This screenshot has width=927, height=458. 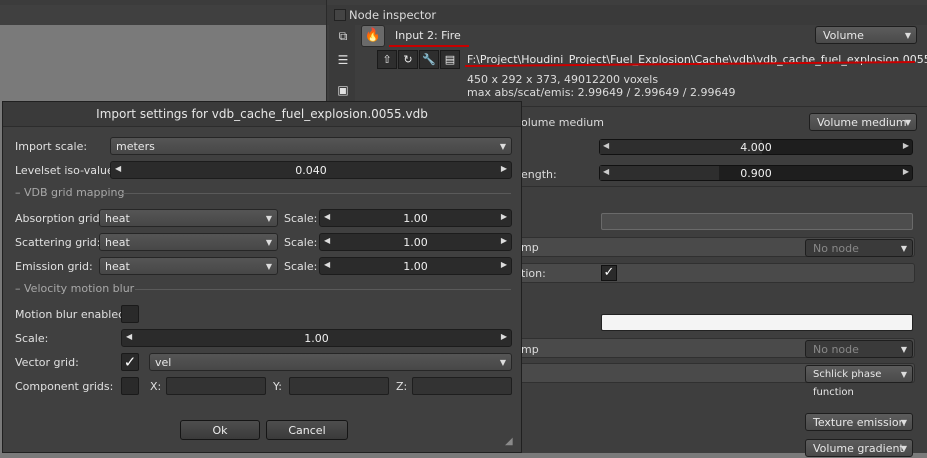 I want to click on length-label: ength:, so click(x=539, y=174).